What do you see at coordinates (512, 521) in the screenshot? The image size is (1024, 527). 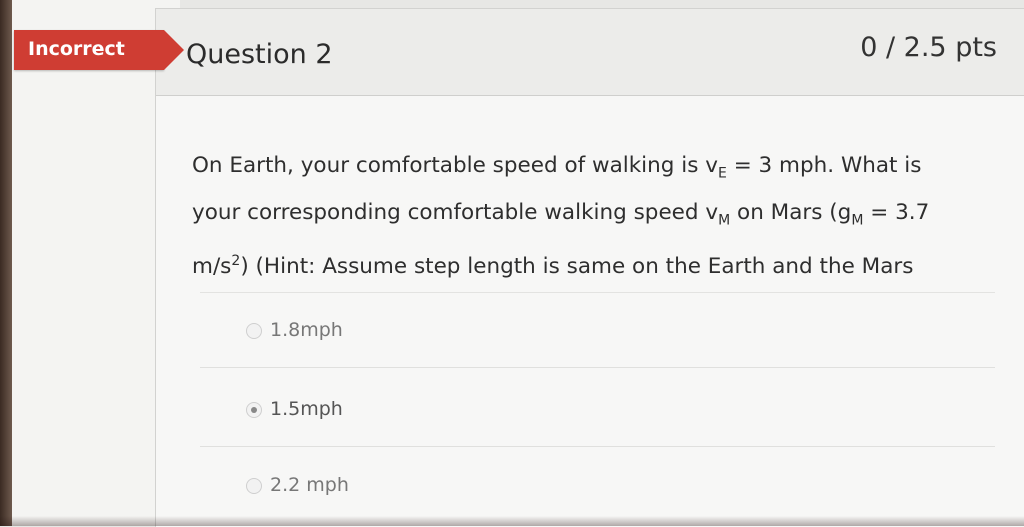 I see `bottom-shadow` at bounding box center [512, 521].